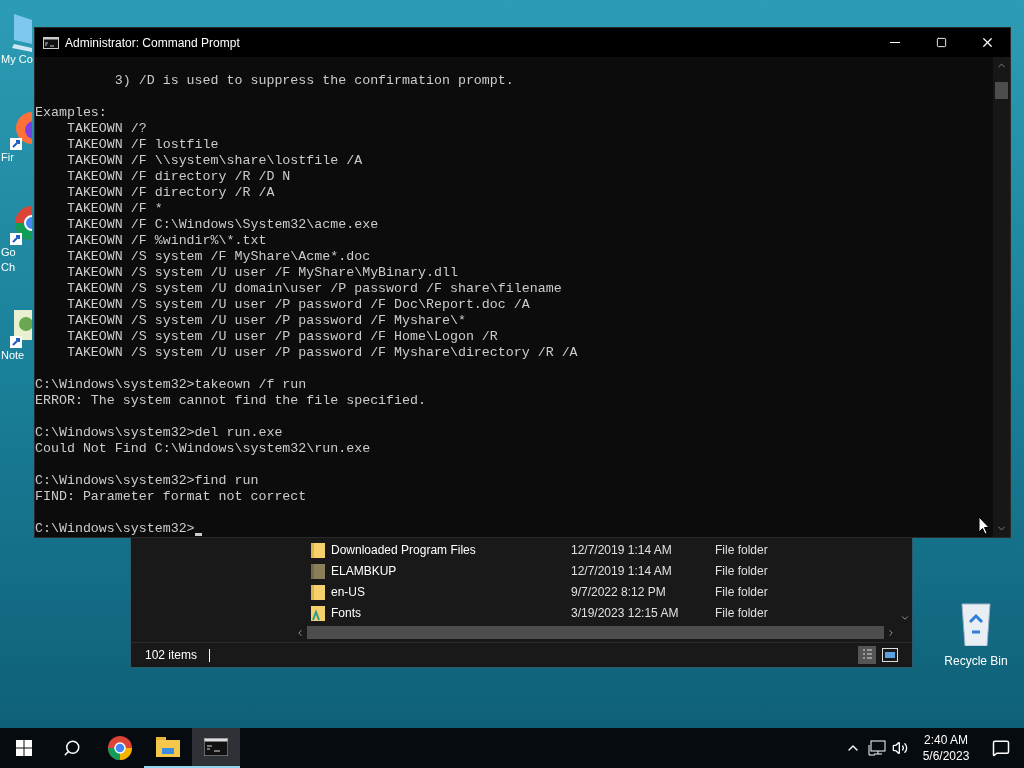 The image size is (1024, 768). I want to click on horizontal-scrollbar, so click(595, 632).